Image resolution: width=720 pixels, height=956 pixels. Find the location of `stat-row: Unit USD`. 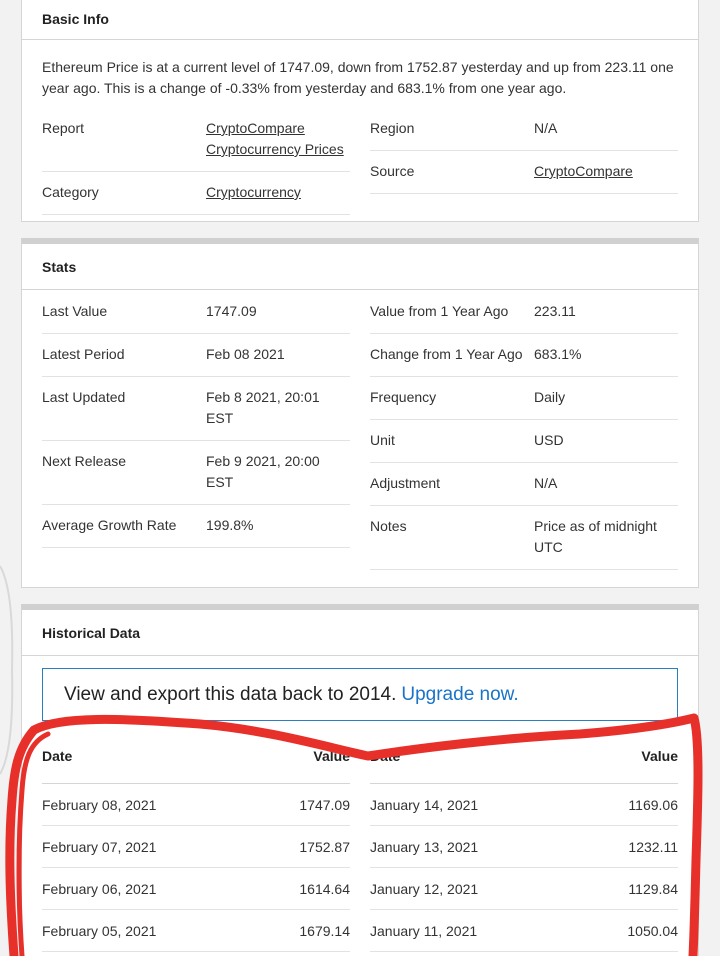

stat-row: Unit USD is located at coordinates (524, 441).